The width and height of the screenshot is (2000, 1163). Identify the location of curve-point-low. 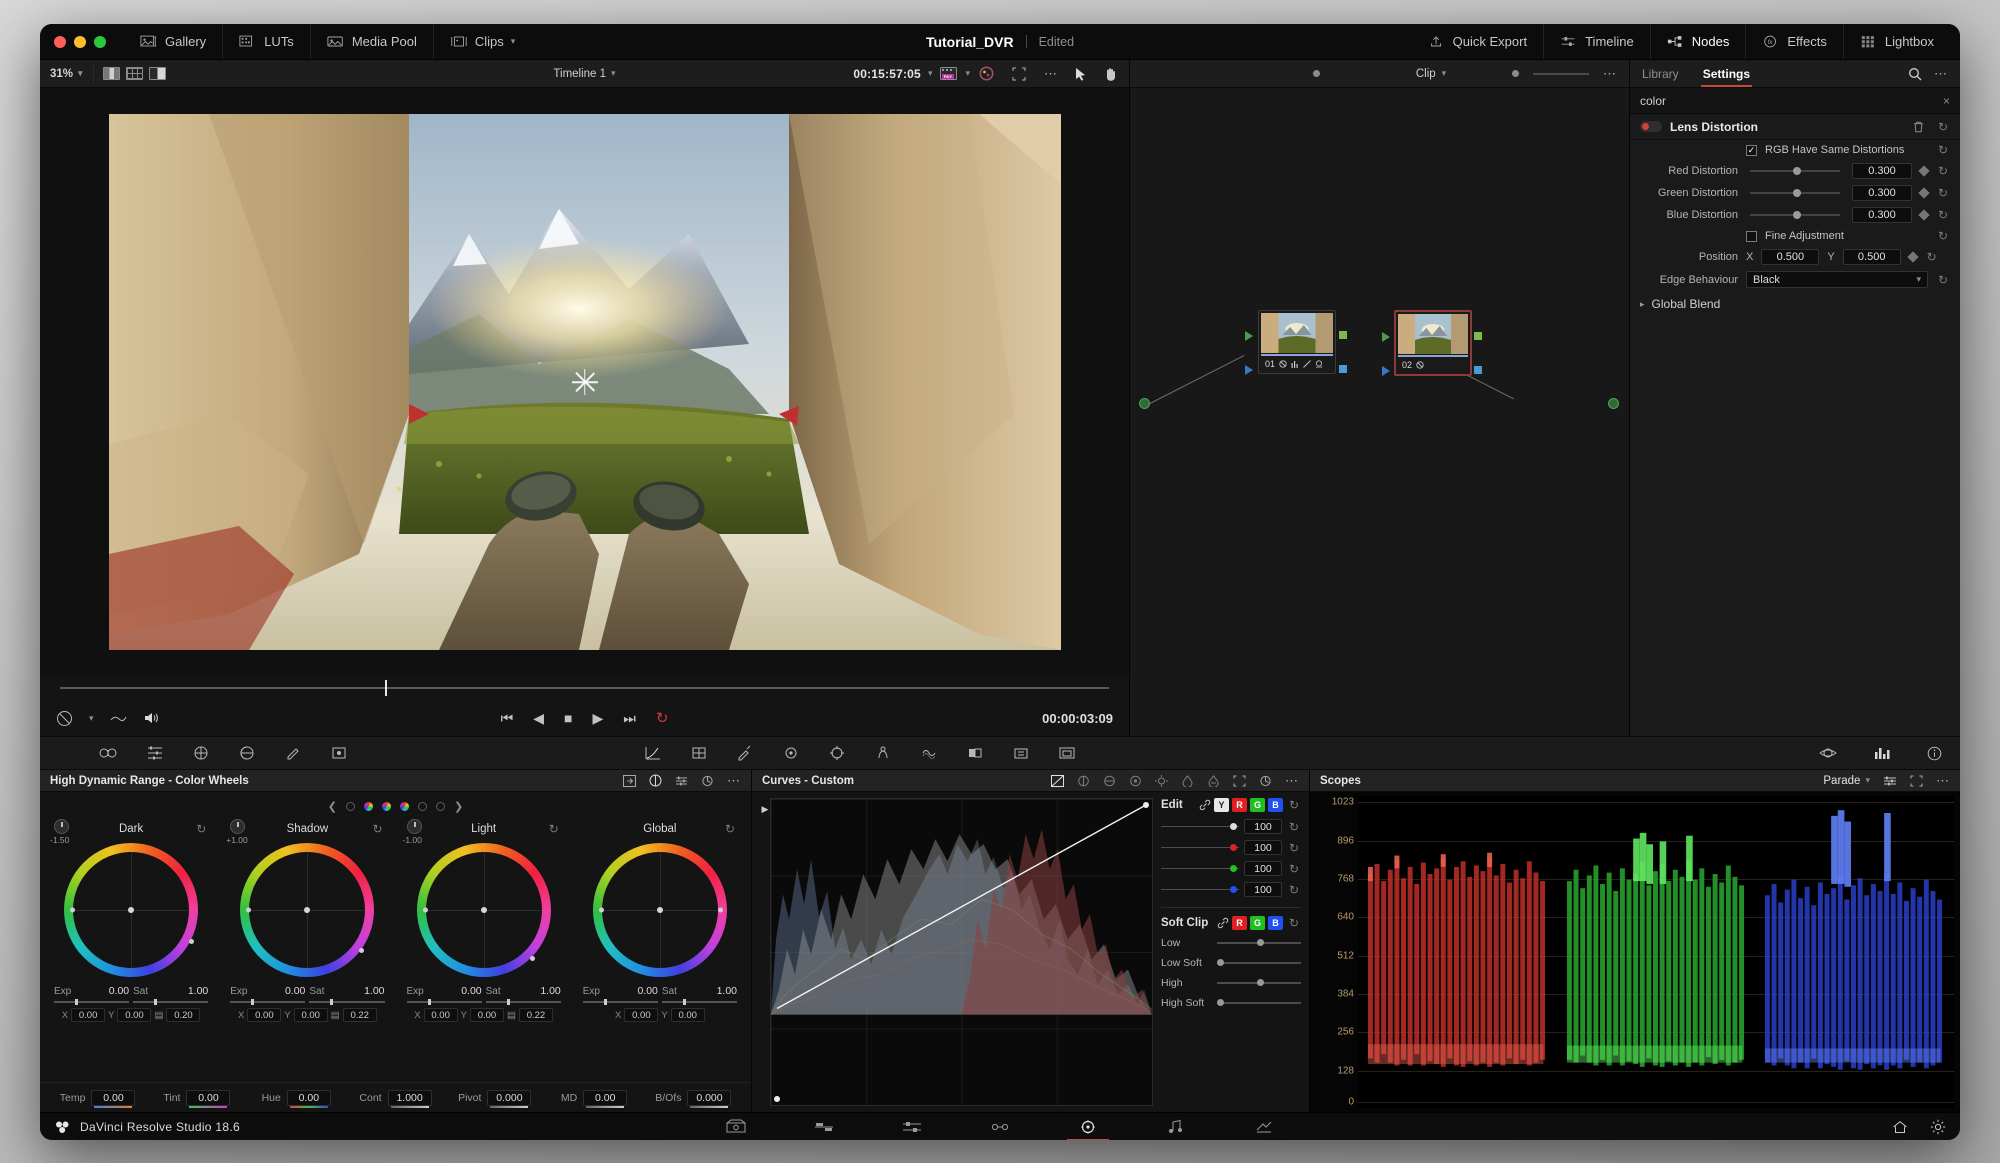
(777, 1099).